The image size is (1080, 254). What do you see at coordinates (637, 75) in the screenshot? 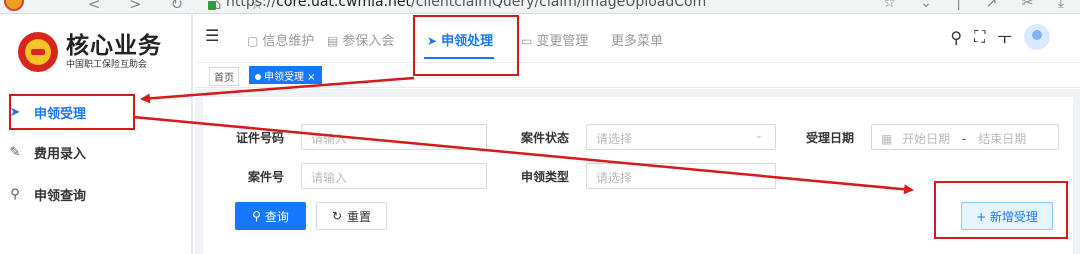
I see `tabs-bar: 首页 申领受理 ×` at bounding box center [637, 75].